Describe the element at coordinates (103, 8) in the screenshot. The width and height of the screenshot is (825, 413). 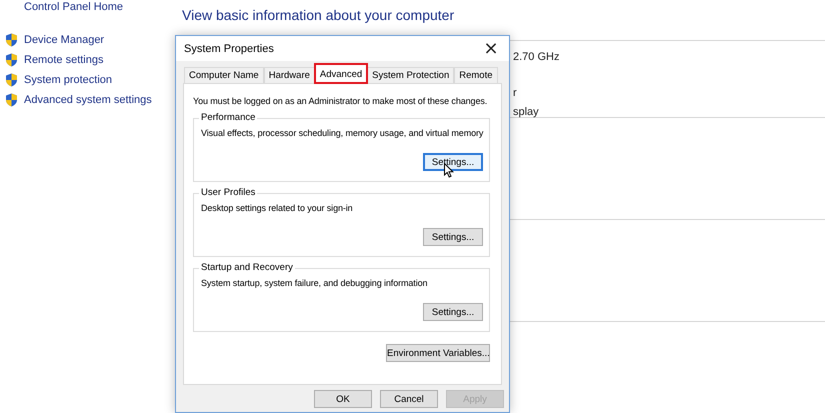
I see `home-link: Control Panel Home` at that location.